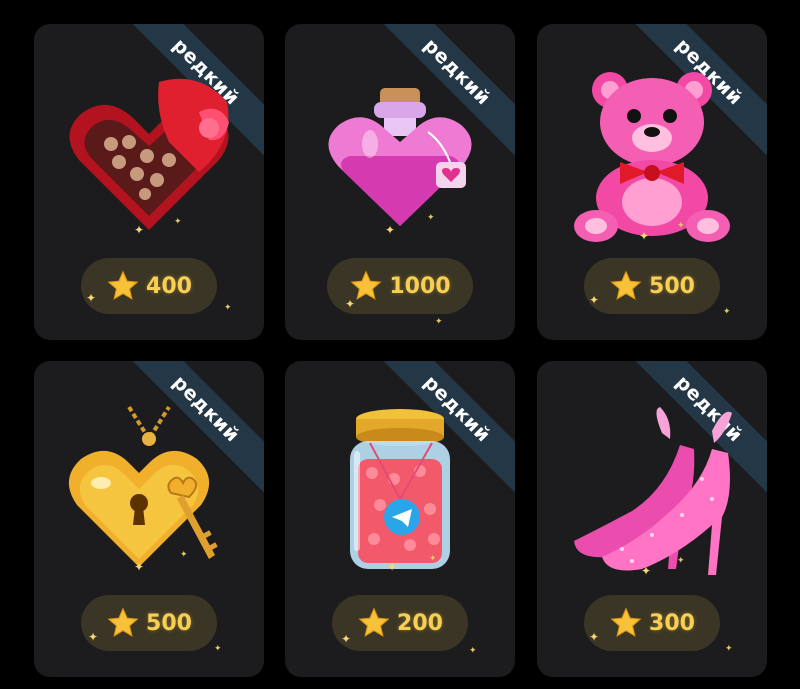  I want to click on love-potion-icon, so click(400, 152).